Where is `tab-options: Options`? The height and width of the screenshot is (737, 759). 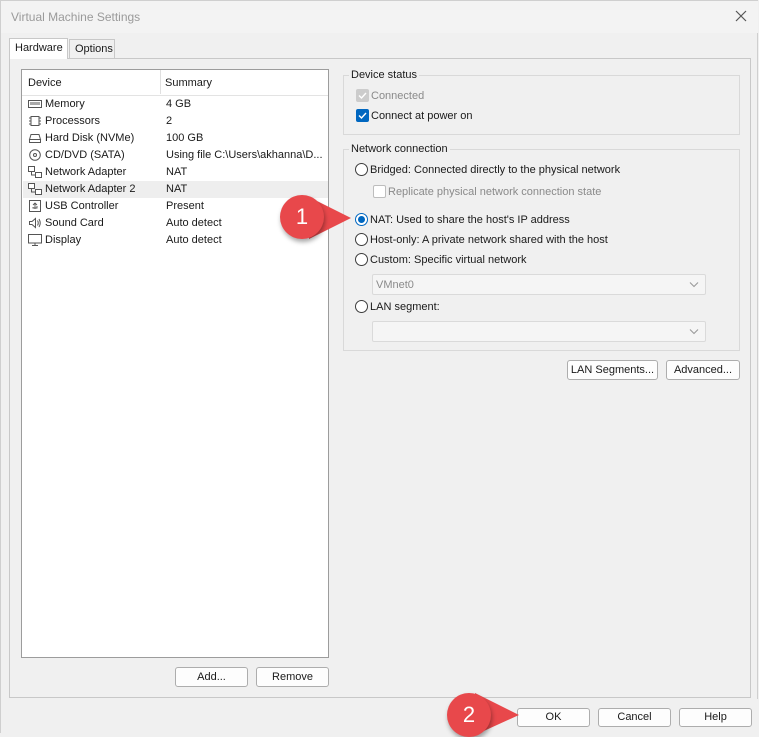 tab-options: Options is located at coordinates (92, 48).